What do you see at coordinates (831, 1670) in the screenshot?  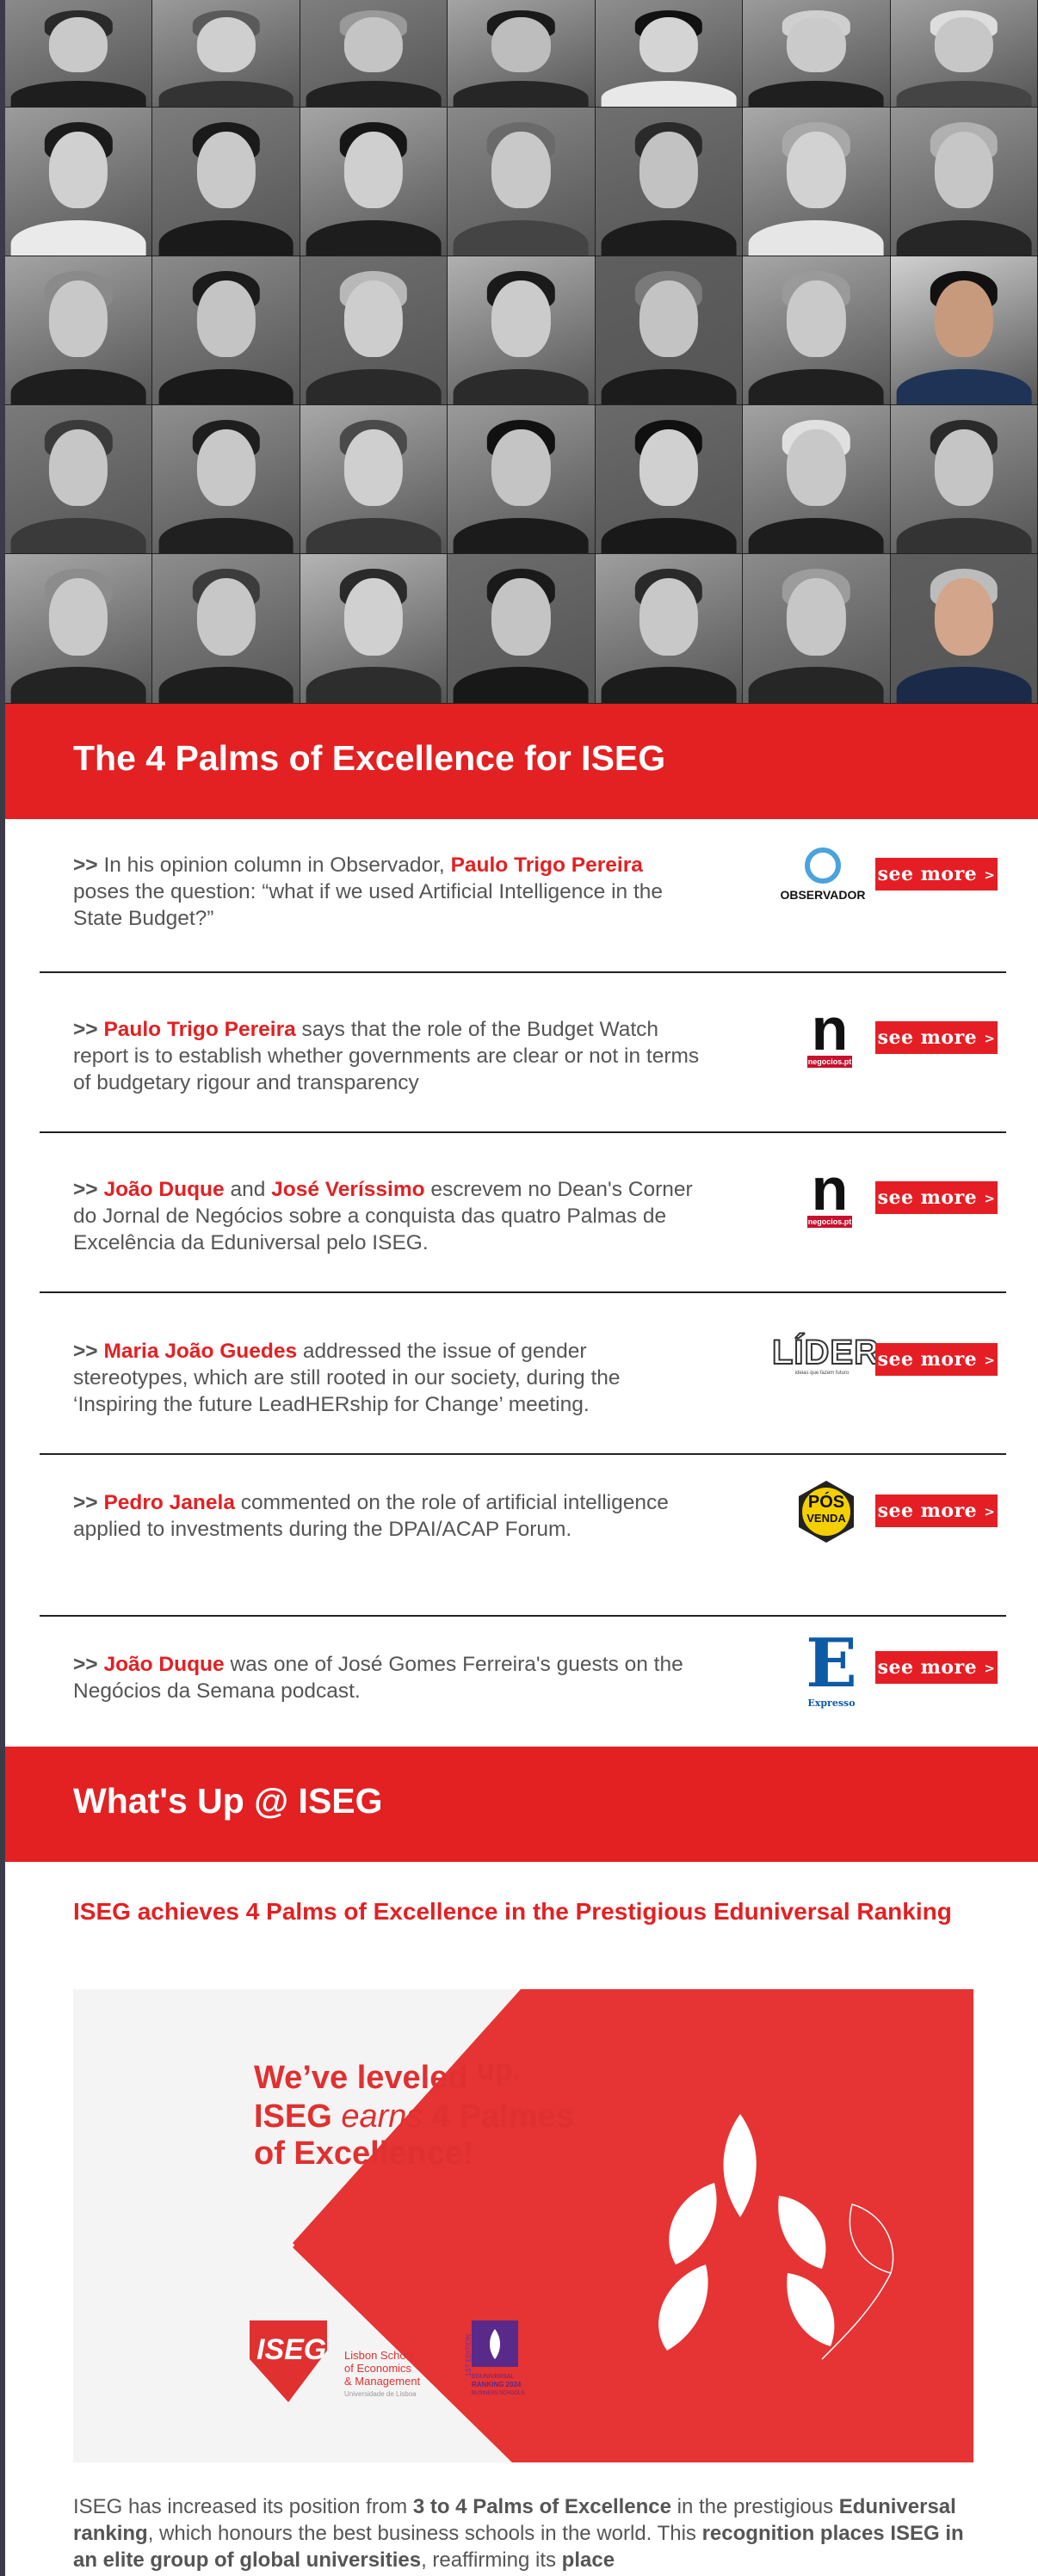 I see `expresso-logo: E Expresso` at bounding box center [831, 1670].